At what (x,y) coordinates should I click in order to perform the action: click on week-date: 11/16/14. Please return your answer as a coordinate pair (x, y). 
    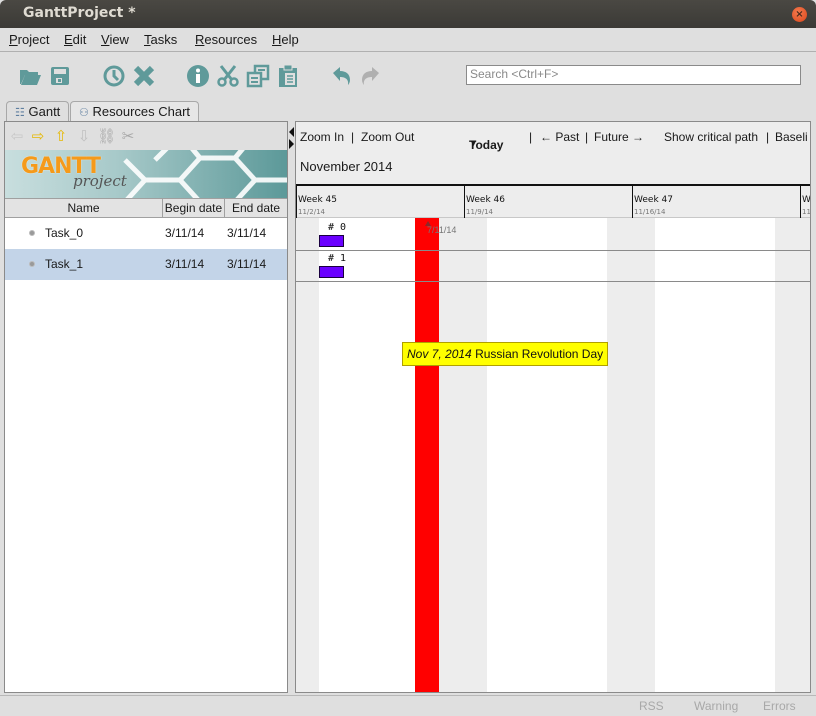
    Looking at the image, I should click on (650, 212).